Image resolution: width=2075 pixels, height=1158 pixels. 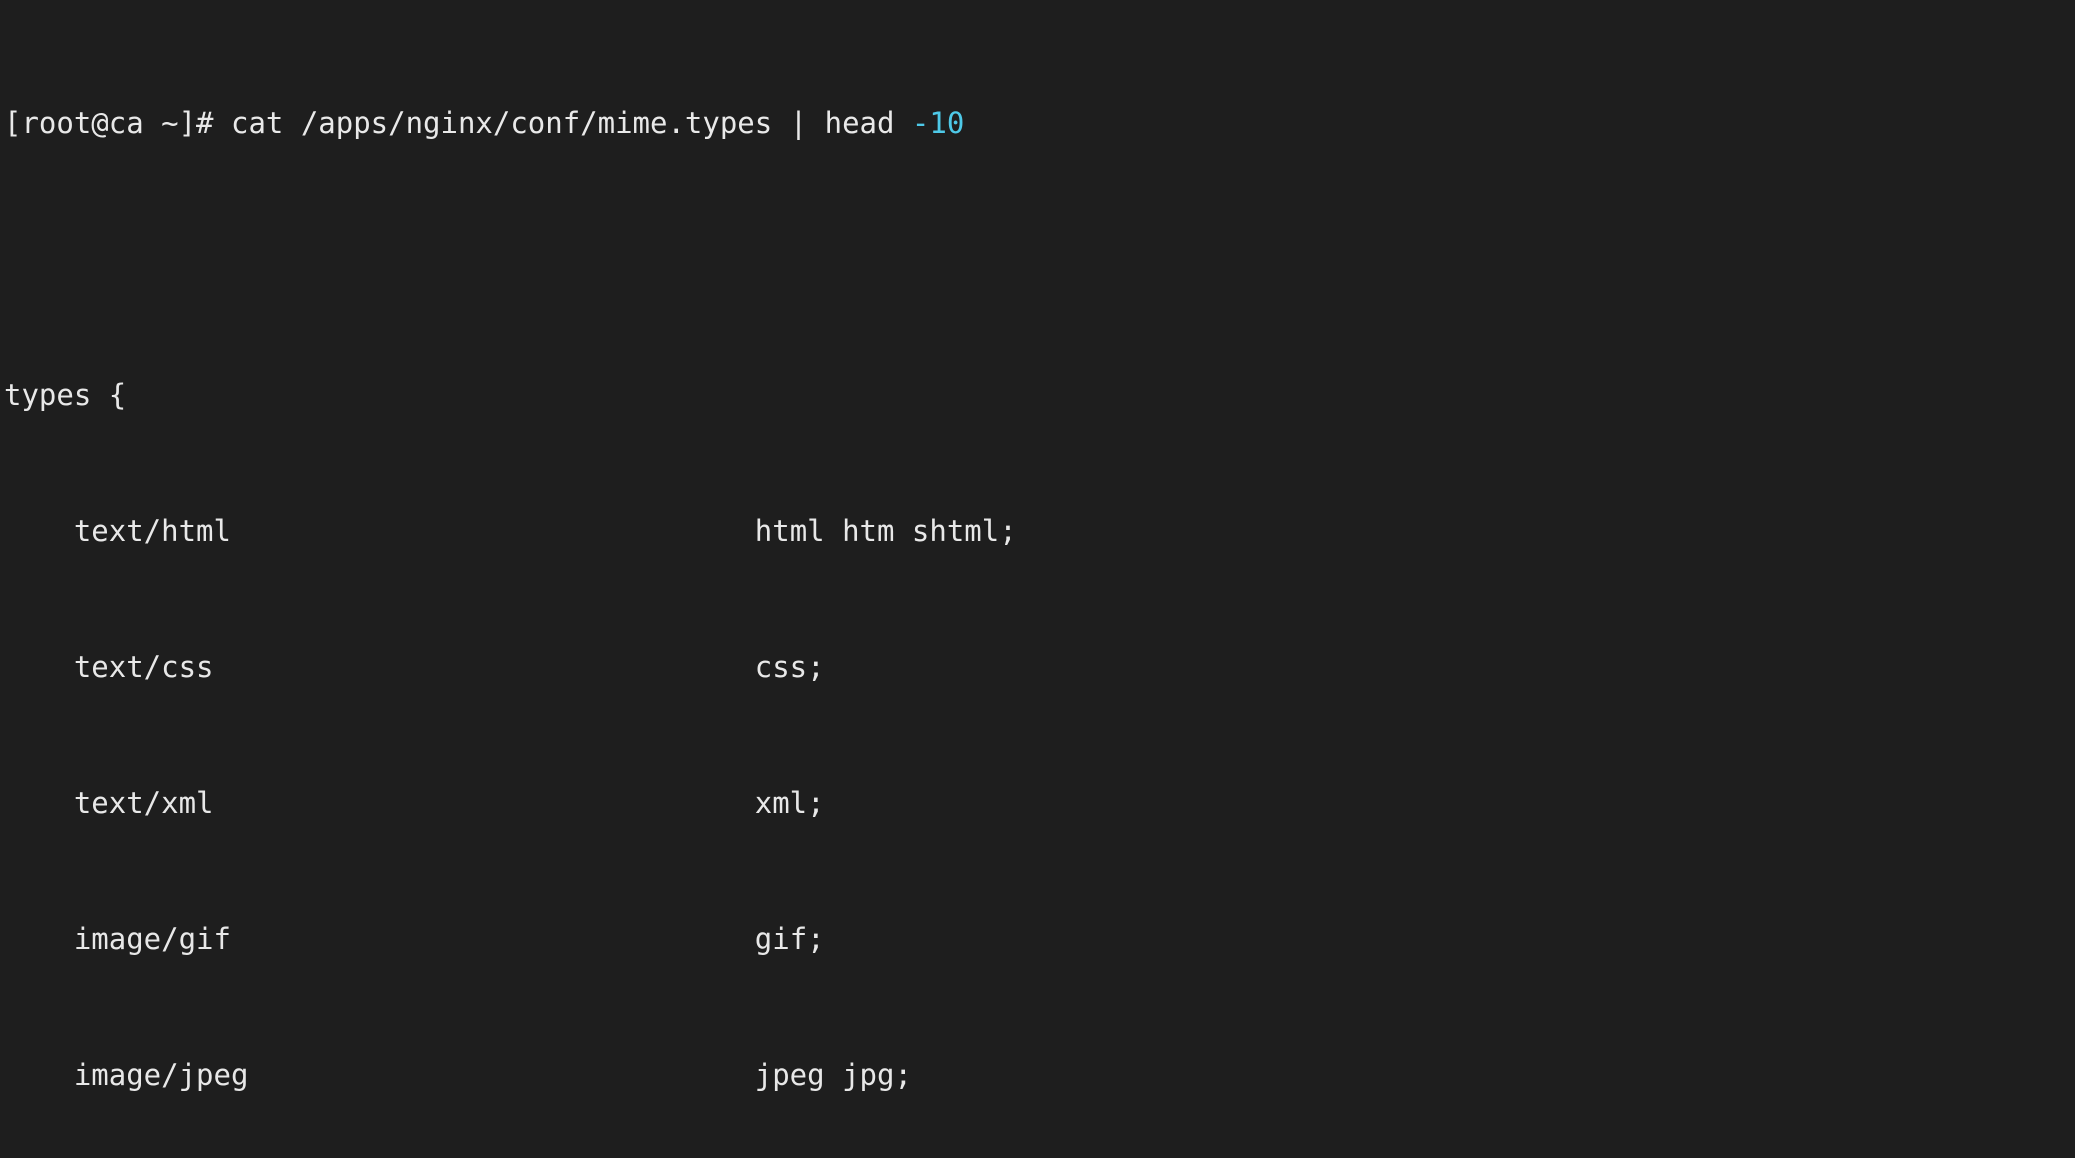 What do you see at coordinates (571, 123) in the screenshot?
I see `command-text: cat /apps/nginx/conf/mime.types | head` at bounding box center [571, 123].